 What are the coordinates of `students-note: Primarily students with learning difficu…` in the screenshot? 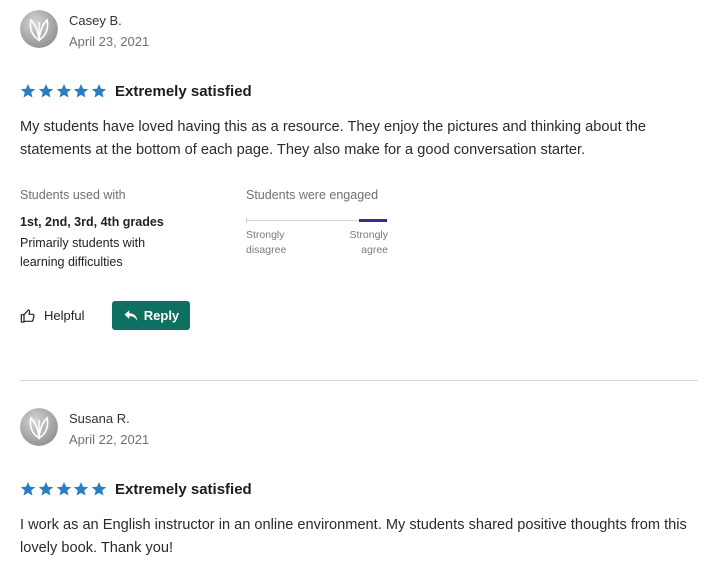 It's located at (83, 252).